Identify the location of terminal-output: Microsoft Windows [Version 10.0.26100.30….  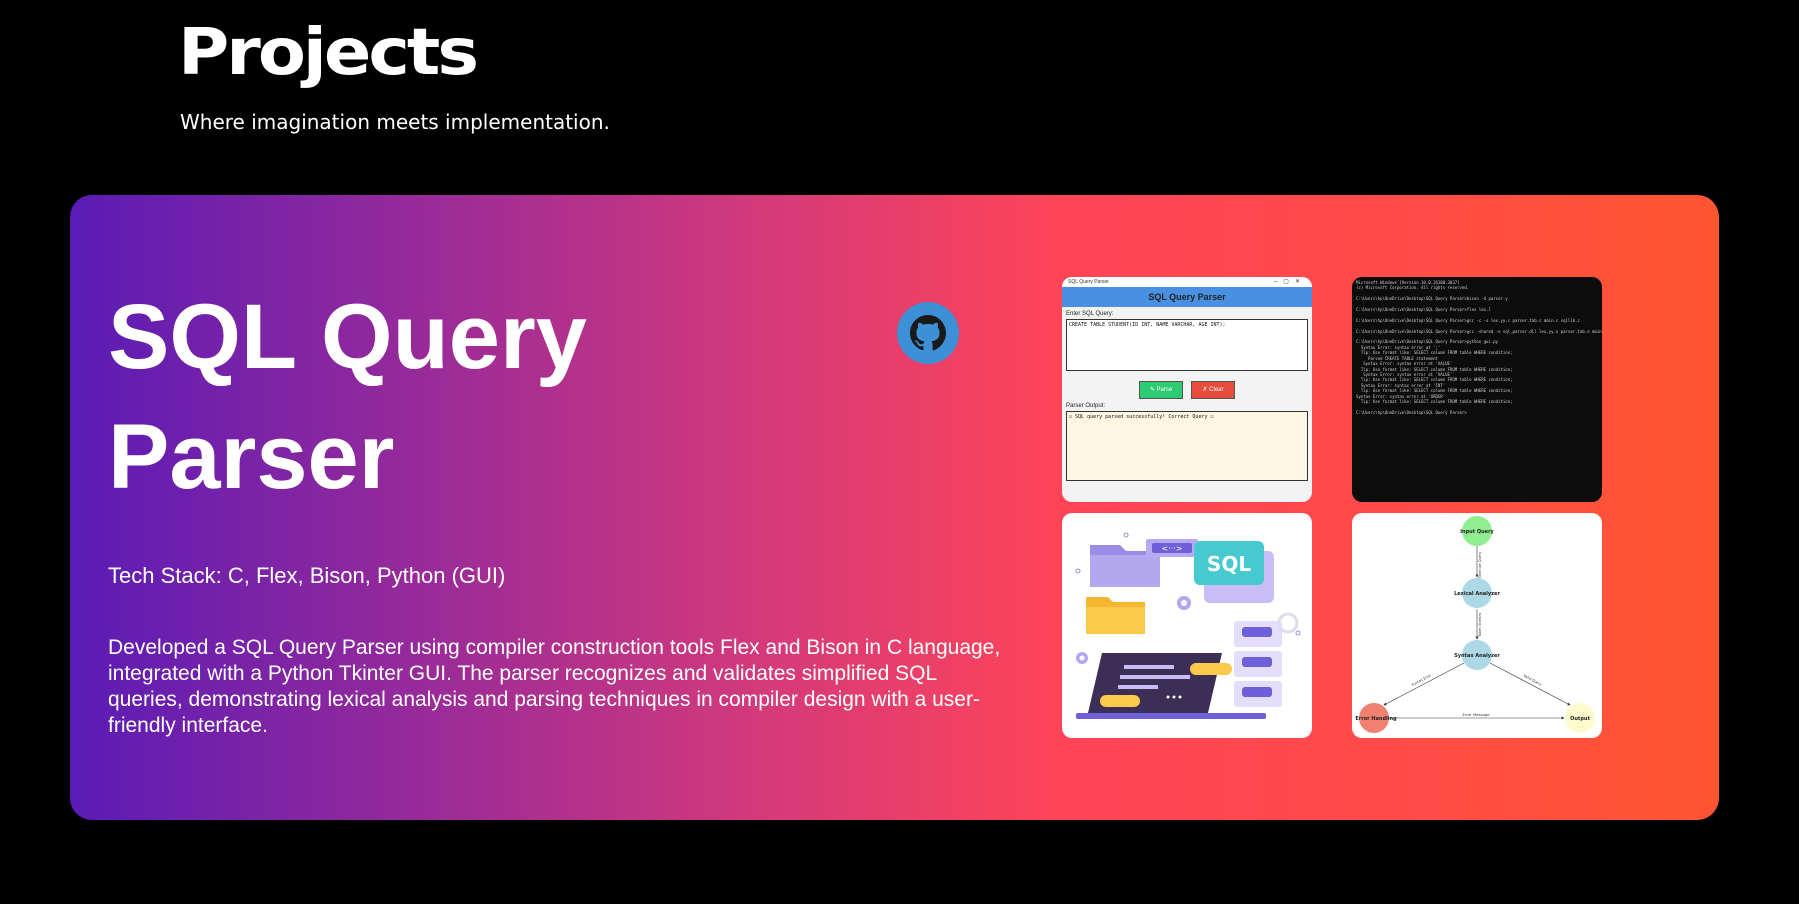
(1479, 347).